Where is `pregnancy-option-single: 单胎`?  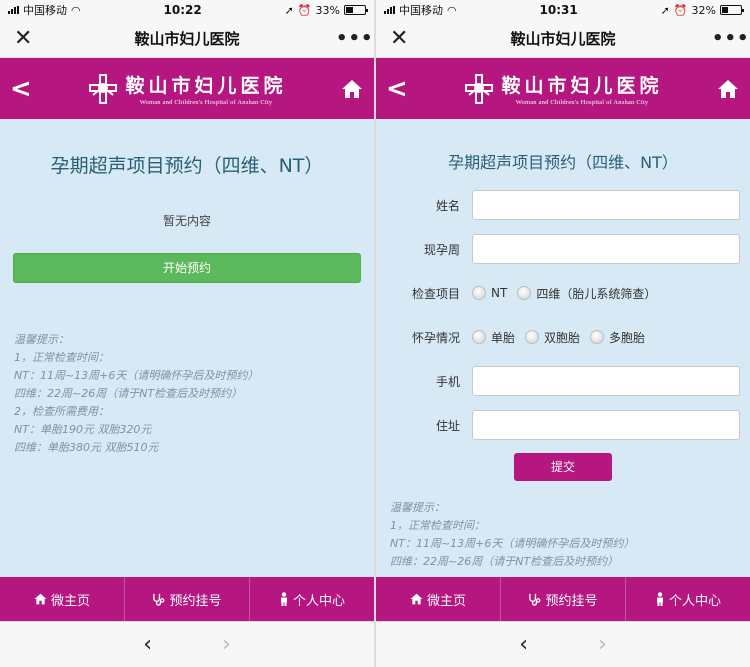 pregnancy-option-single: 单胎 is located at coordinates (493, 337).